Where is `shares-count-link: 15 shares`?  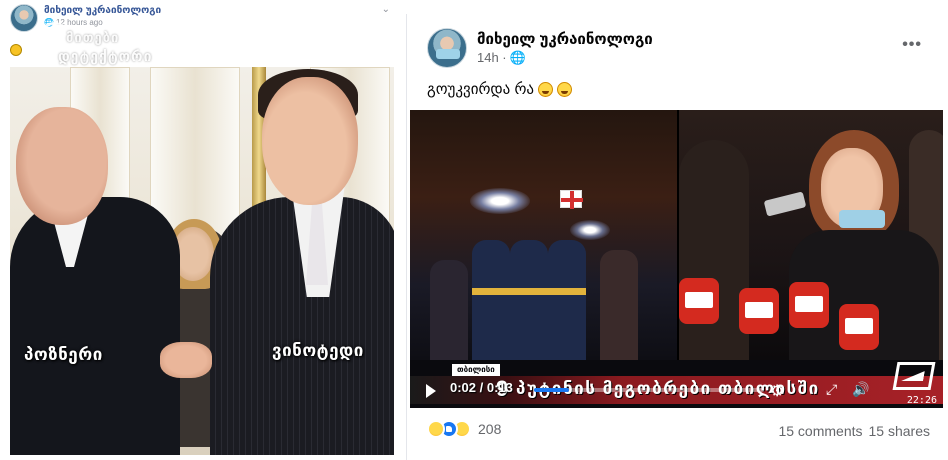
shares-count-link: 15 shares is located at coordinates (899, 431).